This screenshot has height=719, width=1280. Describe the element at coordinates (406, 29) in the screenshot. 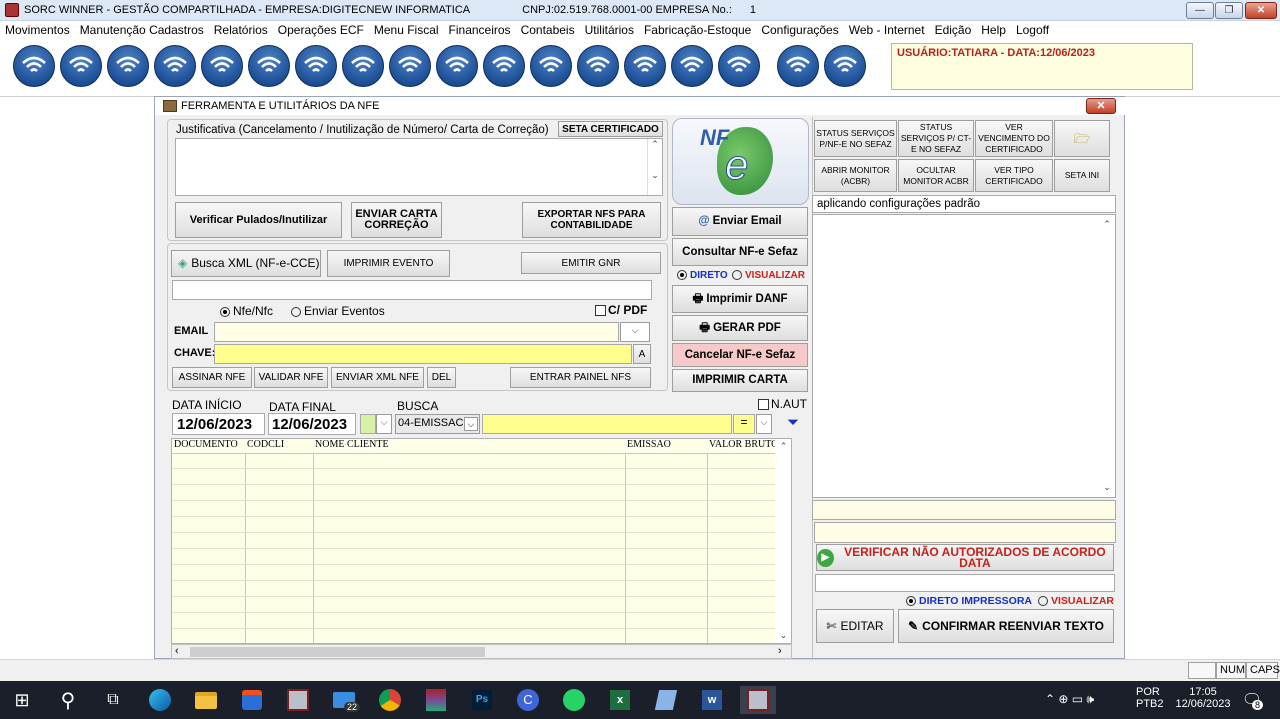

I see `menu-fiscal: Menu Fiscal` at that location.